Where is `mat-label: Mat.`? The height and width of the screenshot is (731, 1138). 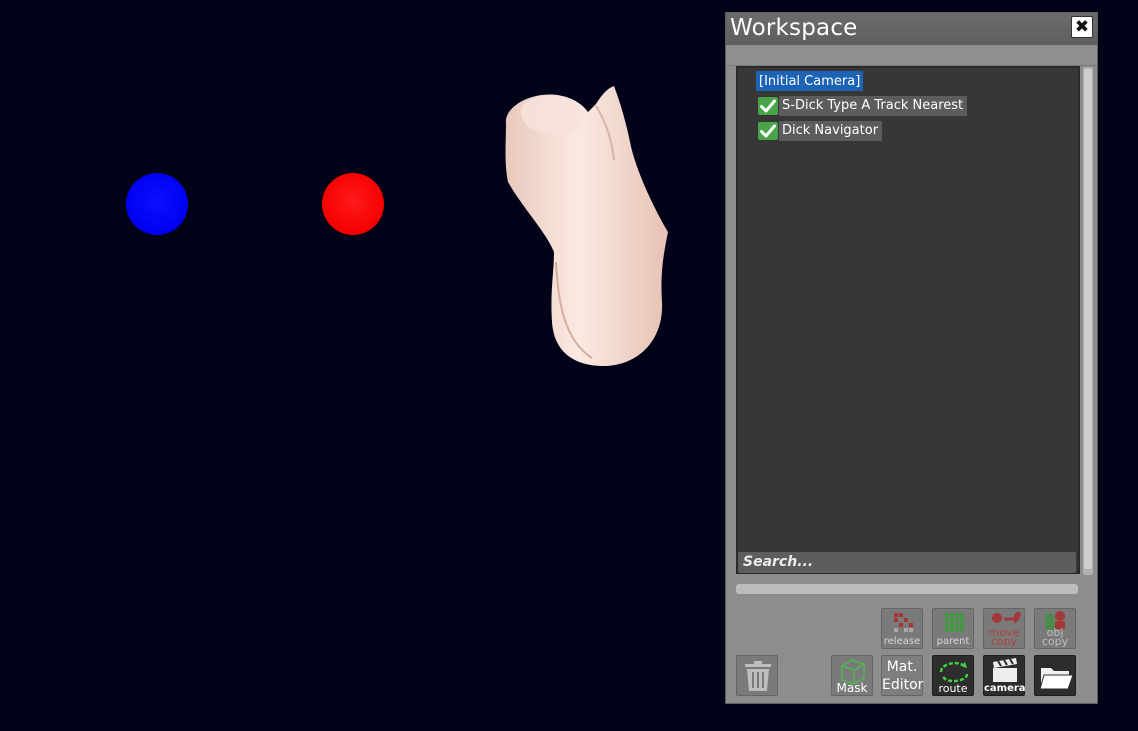
mat-label: Mat. is located at coordinates (902, 667).